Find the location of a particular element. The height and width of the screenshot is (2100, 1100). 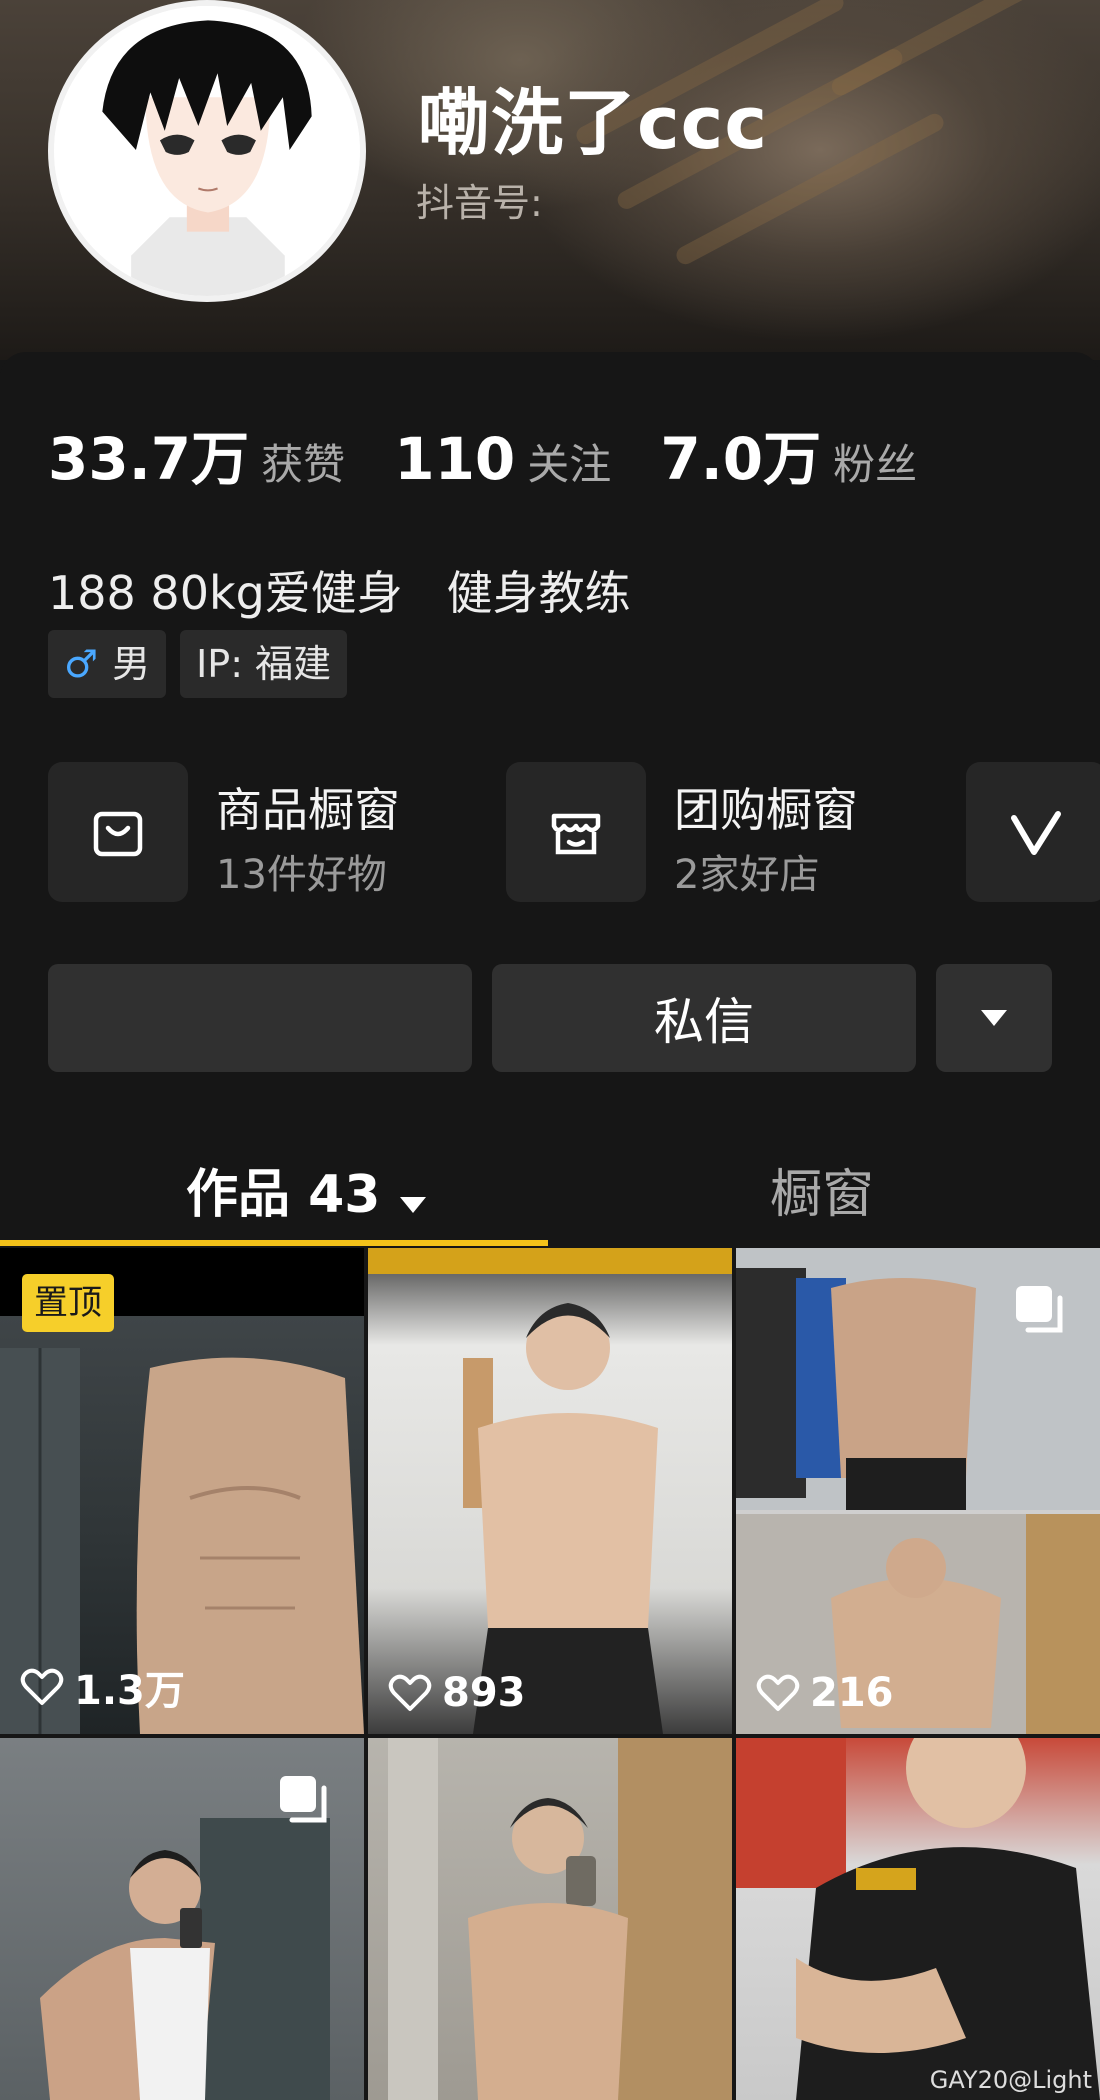

profile-bio: 188 80kg爱健身 健身教练 is located at coordinates (339, 593).